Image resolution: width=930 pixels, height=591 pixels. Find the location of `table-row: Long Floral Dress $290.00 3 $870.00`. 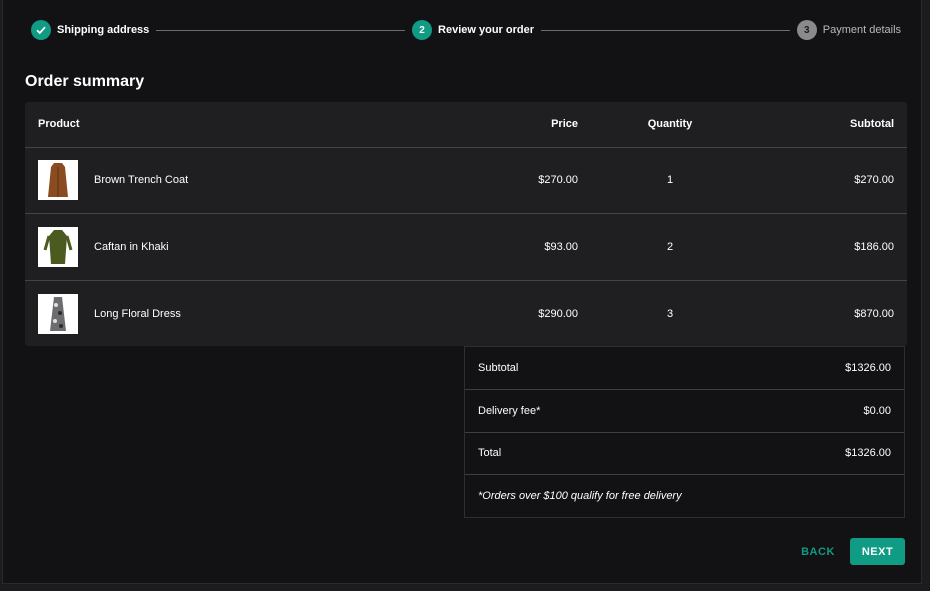

table-row: Long Floral Dress $290.00 3 $870.00 is located at coordinates (466, 314).